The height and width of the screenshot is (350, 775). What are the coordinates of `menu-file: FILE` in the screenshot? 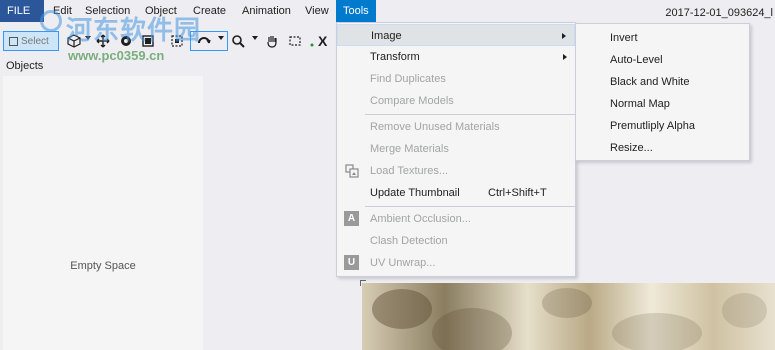 It's located at (22, 11).